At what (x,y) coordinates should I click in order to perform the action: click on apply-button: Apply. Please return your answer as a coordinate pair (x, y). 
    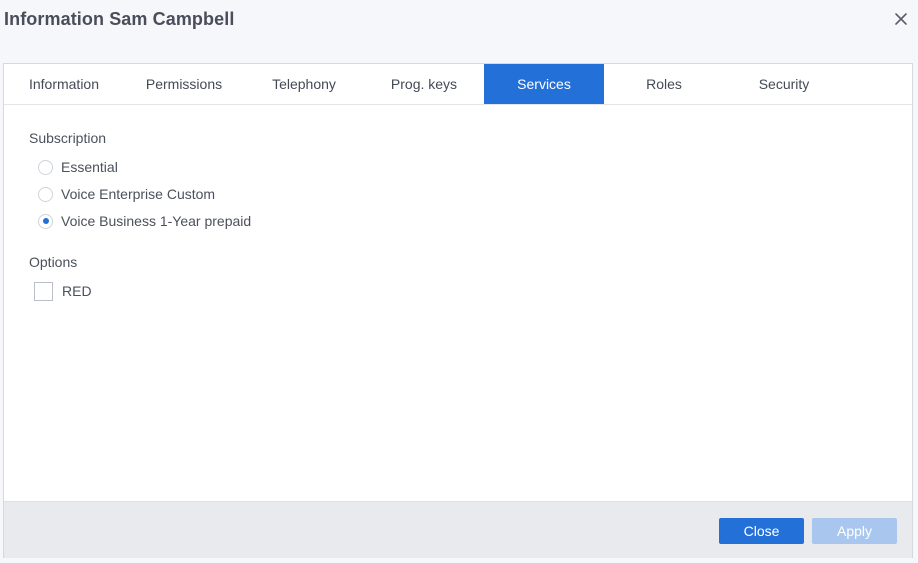
    Looking at the image, I should click on (854, 531).